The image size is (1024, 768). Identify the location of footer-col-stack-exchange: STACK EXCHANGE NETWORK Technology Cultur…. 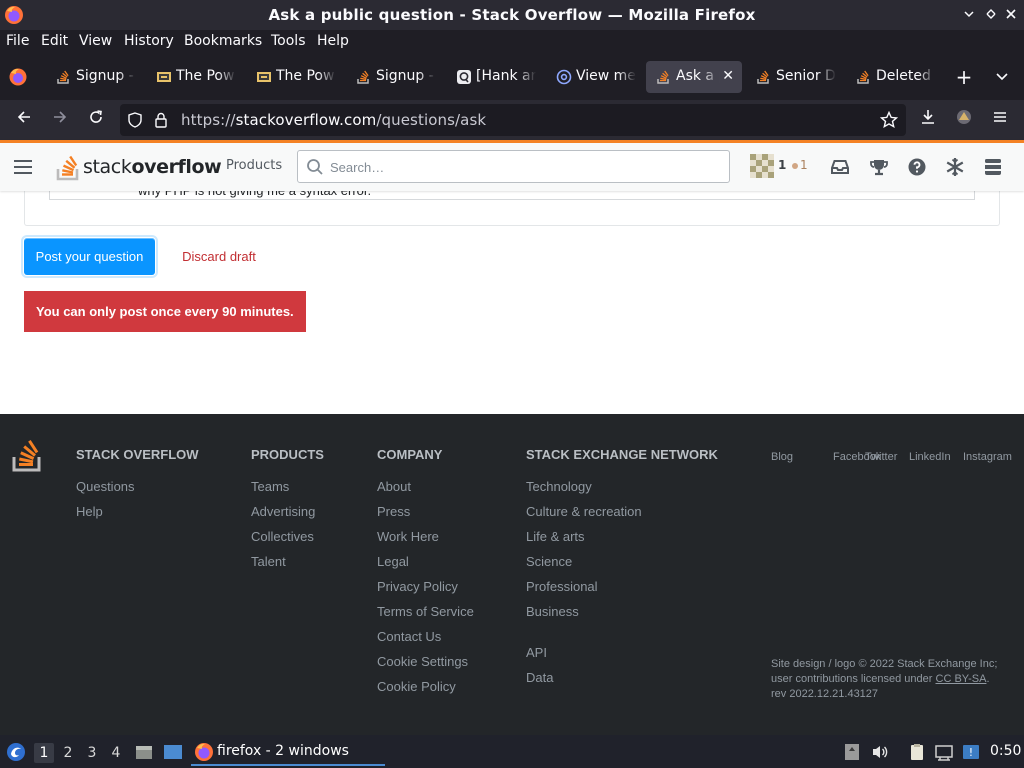
(622, 571).